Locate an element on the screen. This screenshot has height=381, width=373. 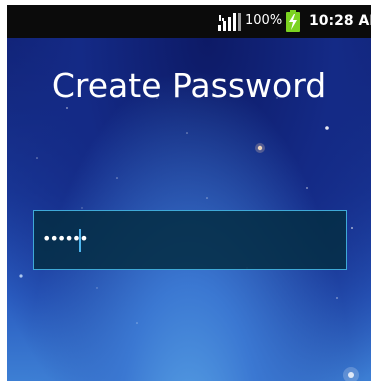
battery-percent: 100% is located at coordinates (264, 20).